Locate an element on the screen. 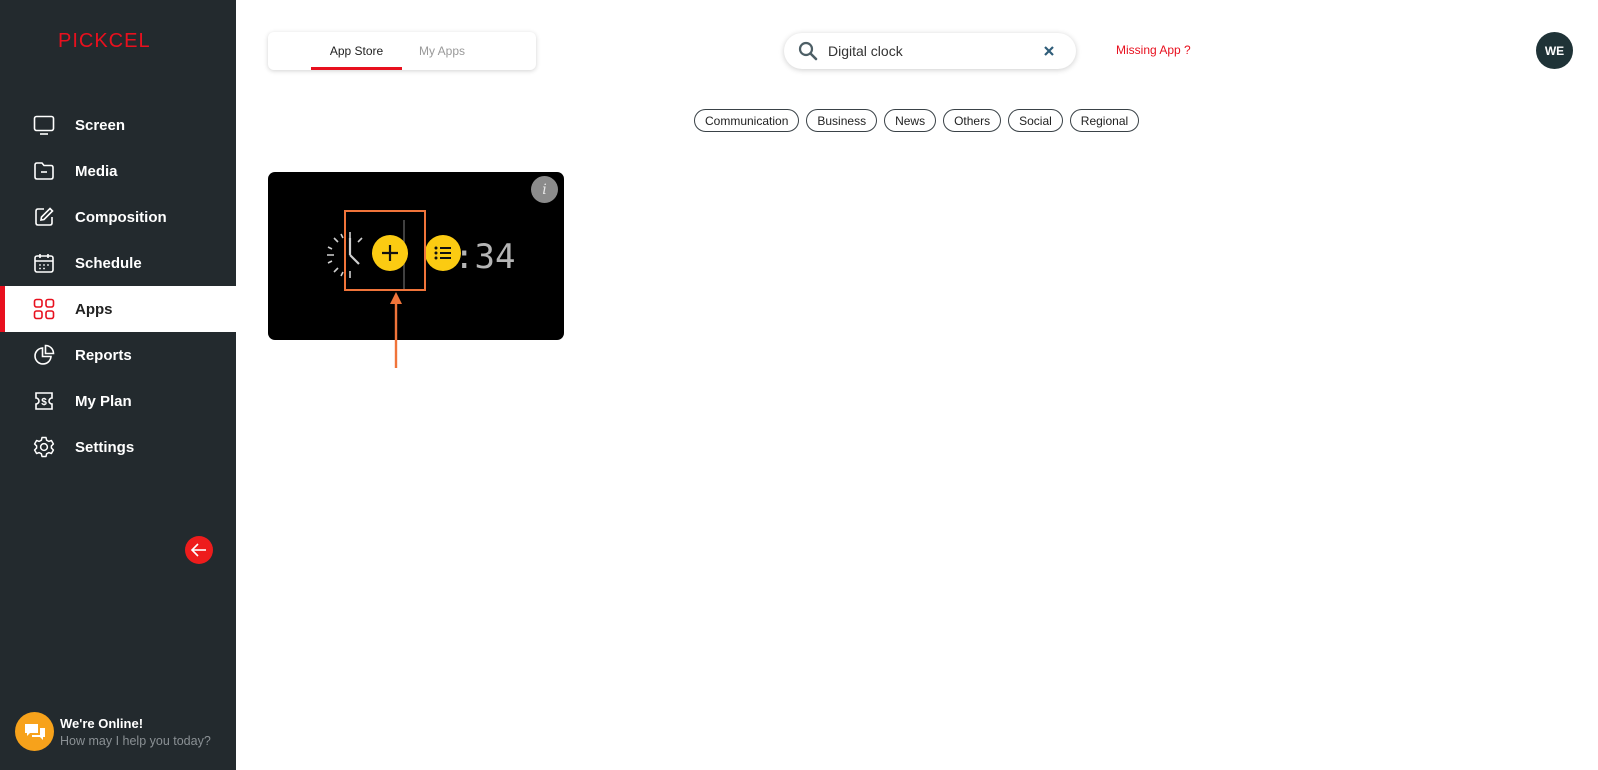  list-icon is located at coordinates (442, 253).